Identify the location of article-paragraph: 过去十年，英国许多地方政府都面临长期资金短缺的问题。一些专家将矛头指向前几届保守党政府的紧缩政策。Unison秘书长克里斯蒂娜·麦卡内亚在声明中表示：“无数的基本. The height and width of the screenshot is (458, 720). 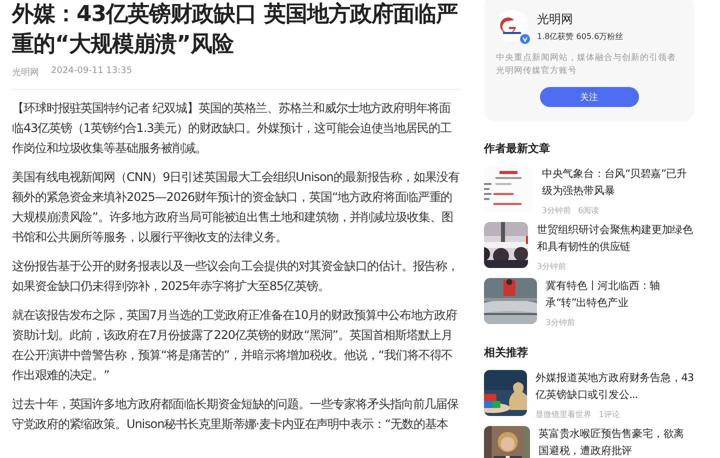
(236, 414).